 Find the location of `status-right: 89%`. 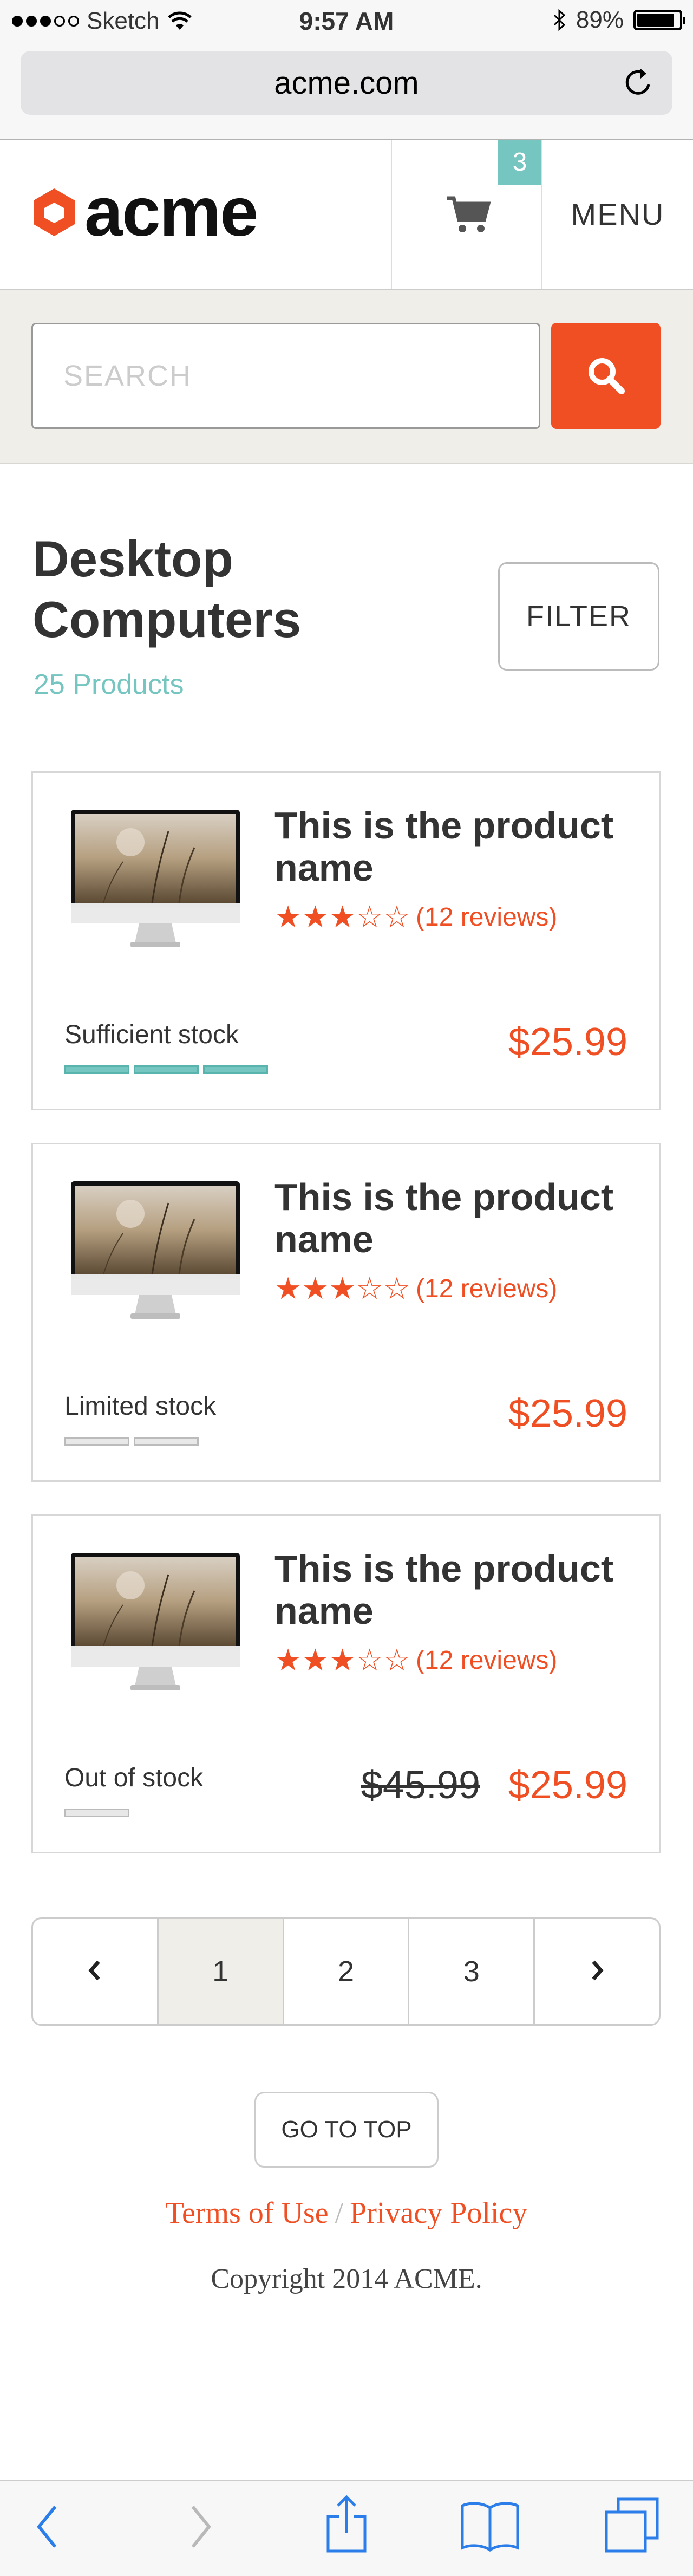

status-right: 89% is located at coordinates (618, 20).